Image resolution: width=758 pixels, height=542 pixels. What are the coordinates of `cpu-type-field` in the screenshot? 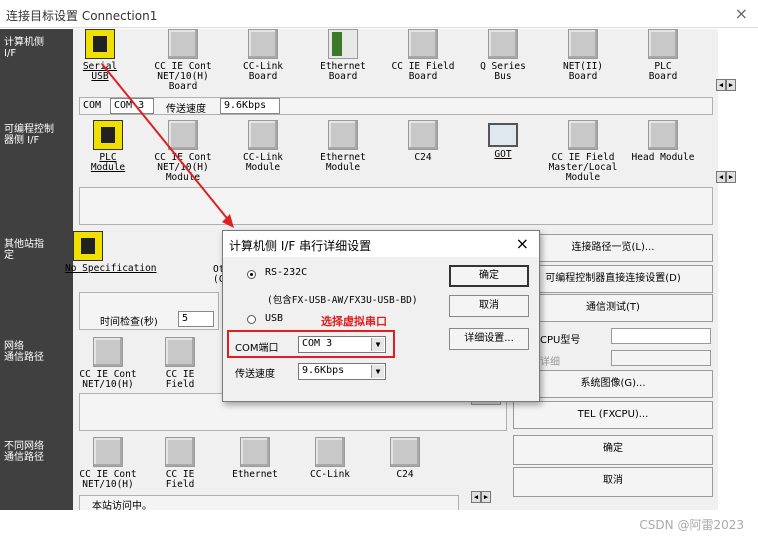 It's located at (661, 336).